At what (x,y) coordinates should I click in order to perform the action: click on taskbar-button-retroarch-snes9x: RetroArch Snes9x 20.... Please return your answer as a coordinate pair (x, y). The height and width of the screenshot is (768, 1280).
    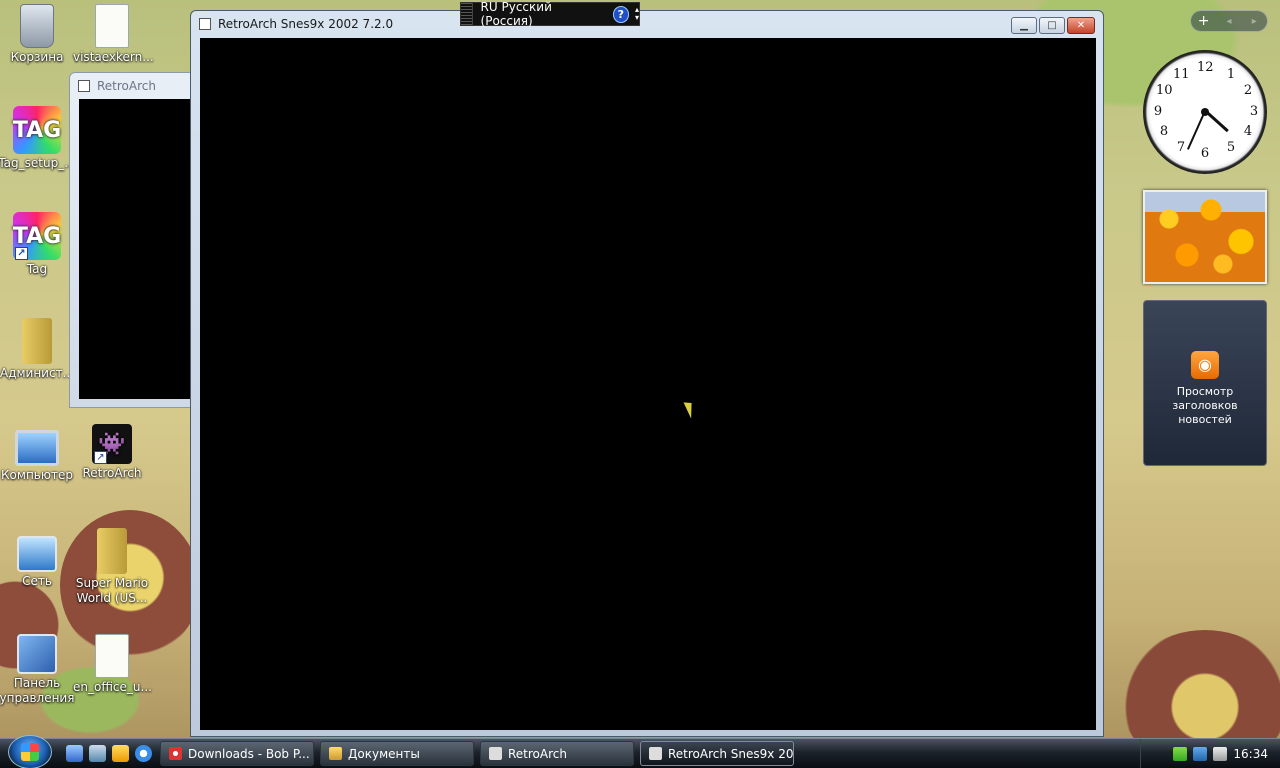
    Looking at the image, I should click on (717, 753).